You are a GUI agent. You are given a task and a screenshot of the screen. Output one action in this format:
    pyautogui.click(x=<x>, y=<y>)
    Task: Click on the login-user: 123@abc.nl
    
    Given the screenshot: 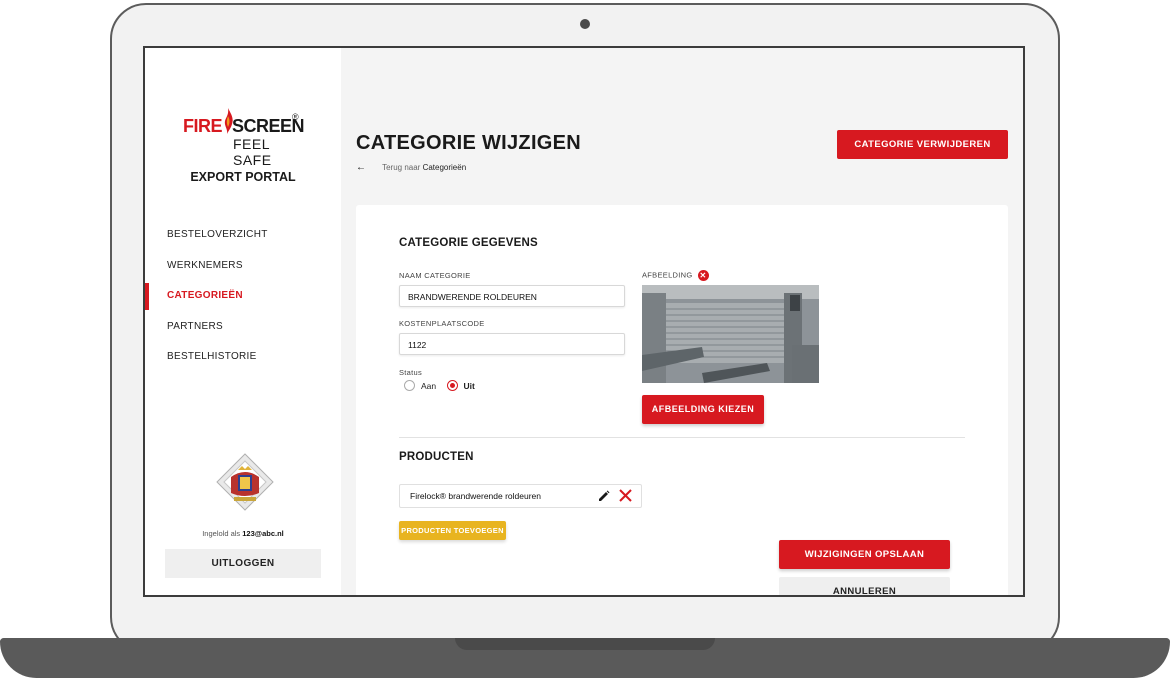 What is the action you would take?
    pyautogui.click(x=263, y=533)
    